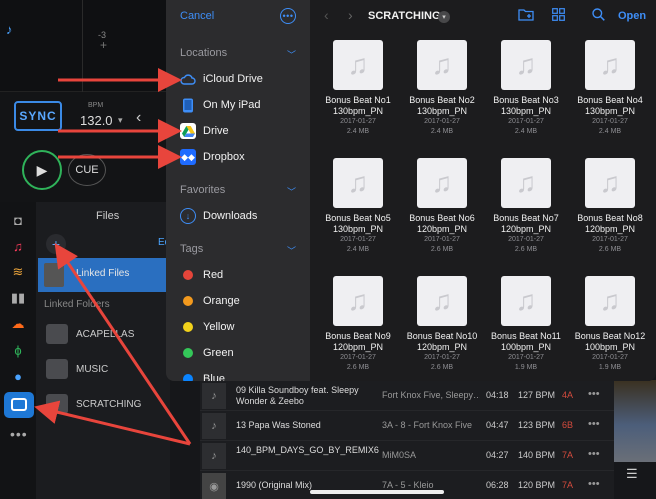 This screenshot has height=499, width=656. Describe the element at coordinates (188, 131) in the screenshot. I see `google-drive-icon` at that location.